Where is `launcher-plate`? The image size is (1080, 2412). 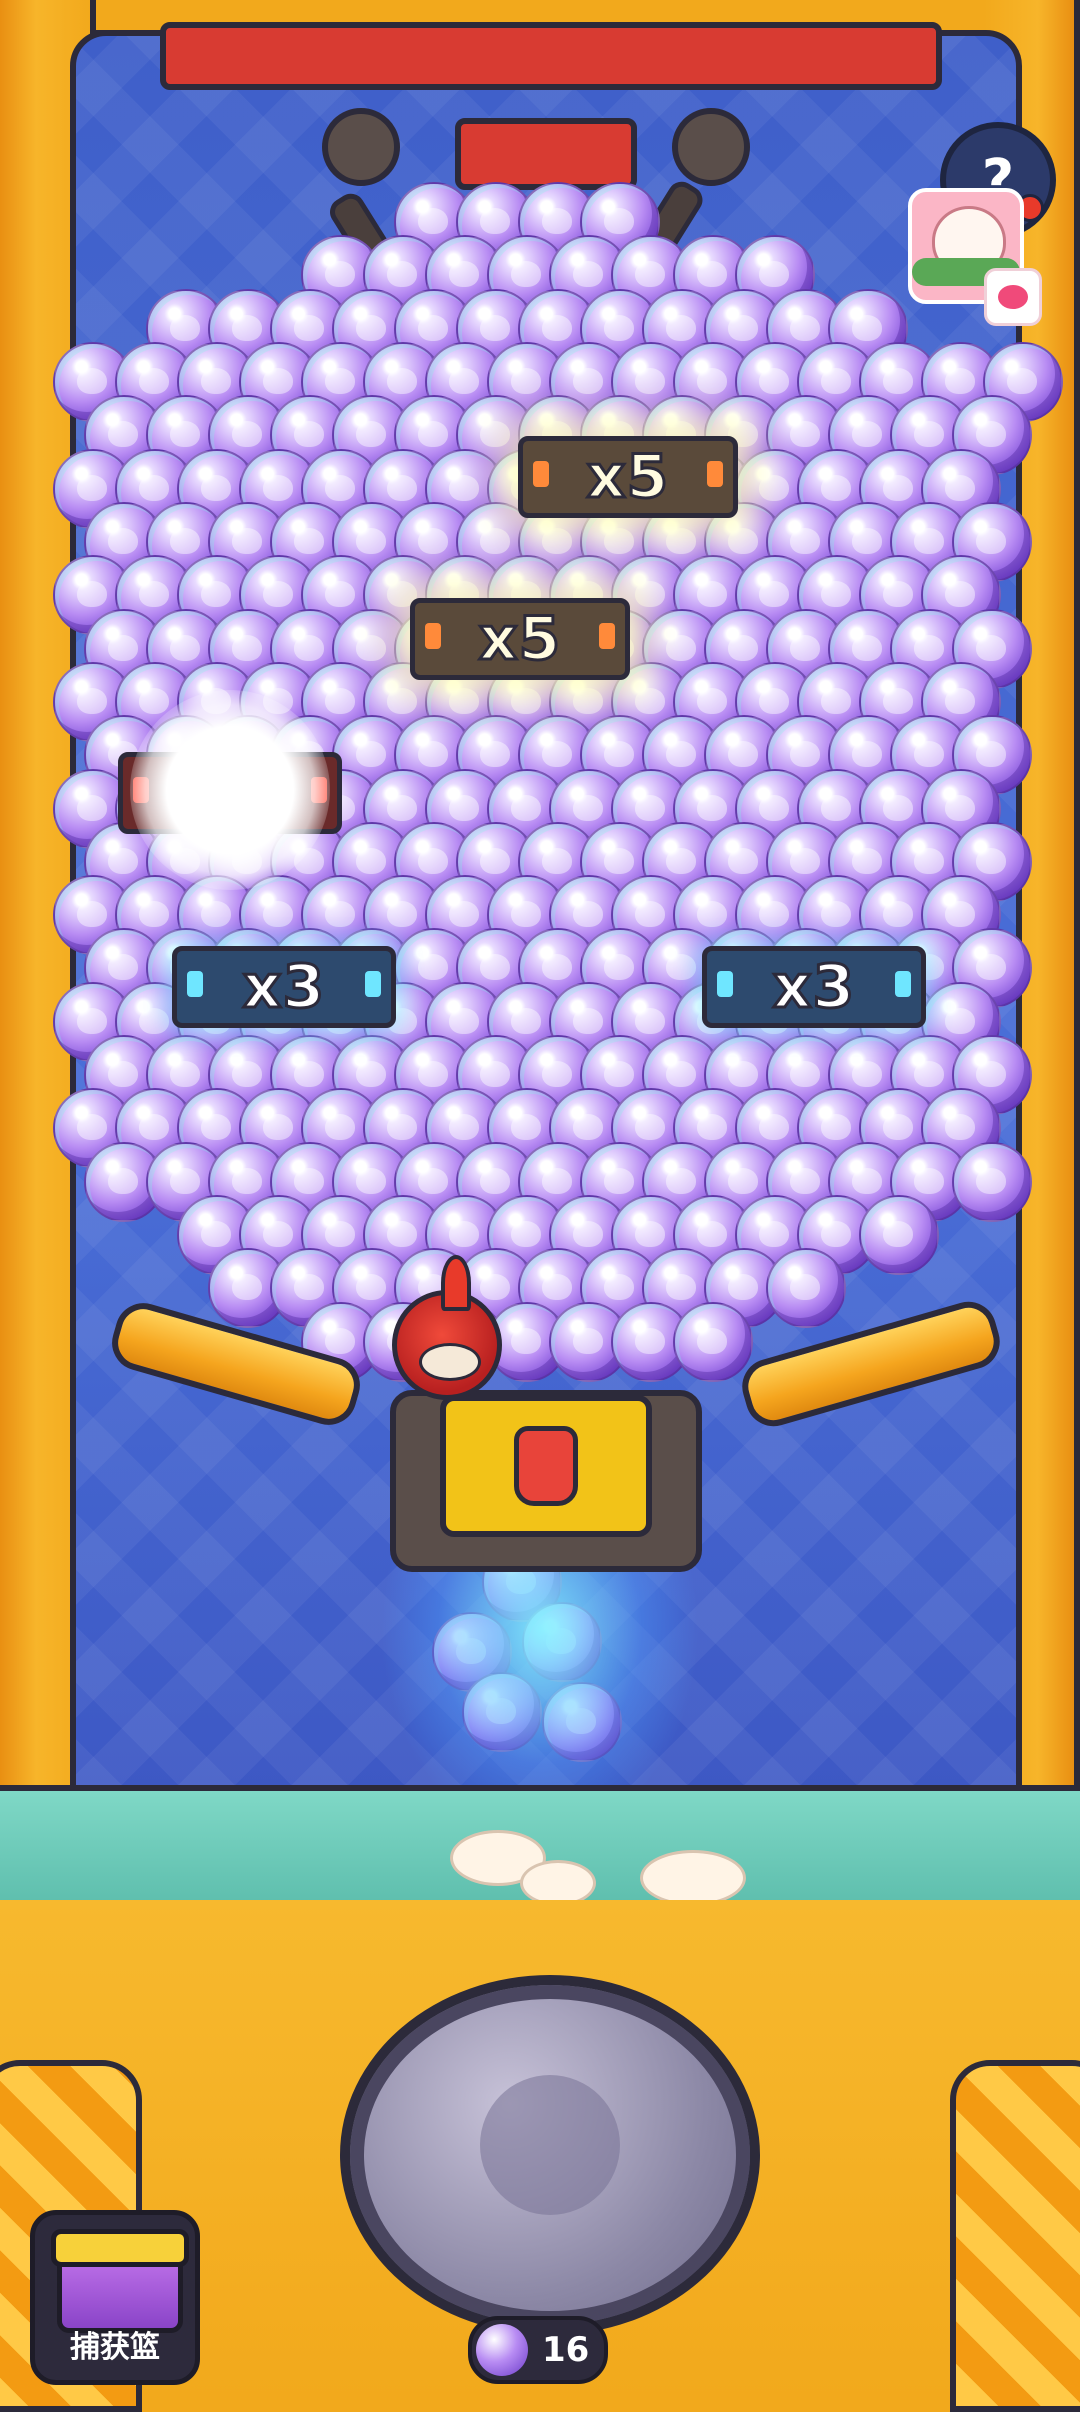
launcher-plate is located at coordinates (546, 1466).